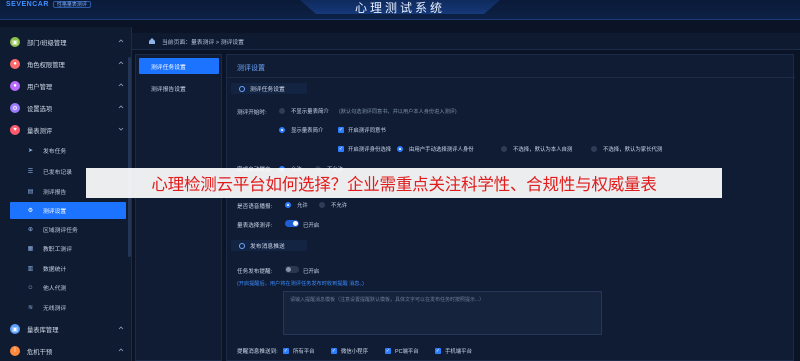  What do you see at coordinates (304, 352) in the screenshot?
I see `check-label: 所有平台` at bounding box center [304, 352].